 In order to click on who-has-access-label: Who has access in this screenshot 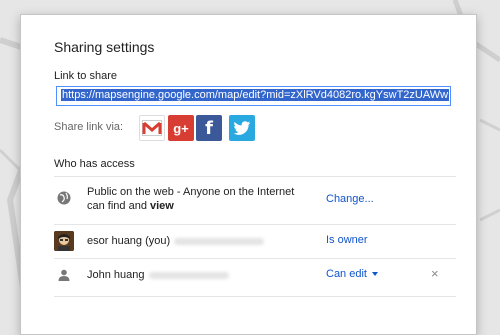, I will do `click(94, 164)`.